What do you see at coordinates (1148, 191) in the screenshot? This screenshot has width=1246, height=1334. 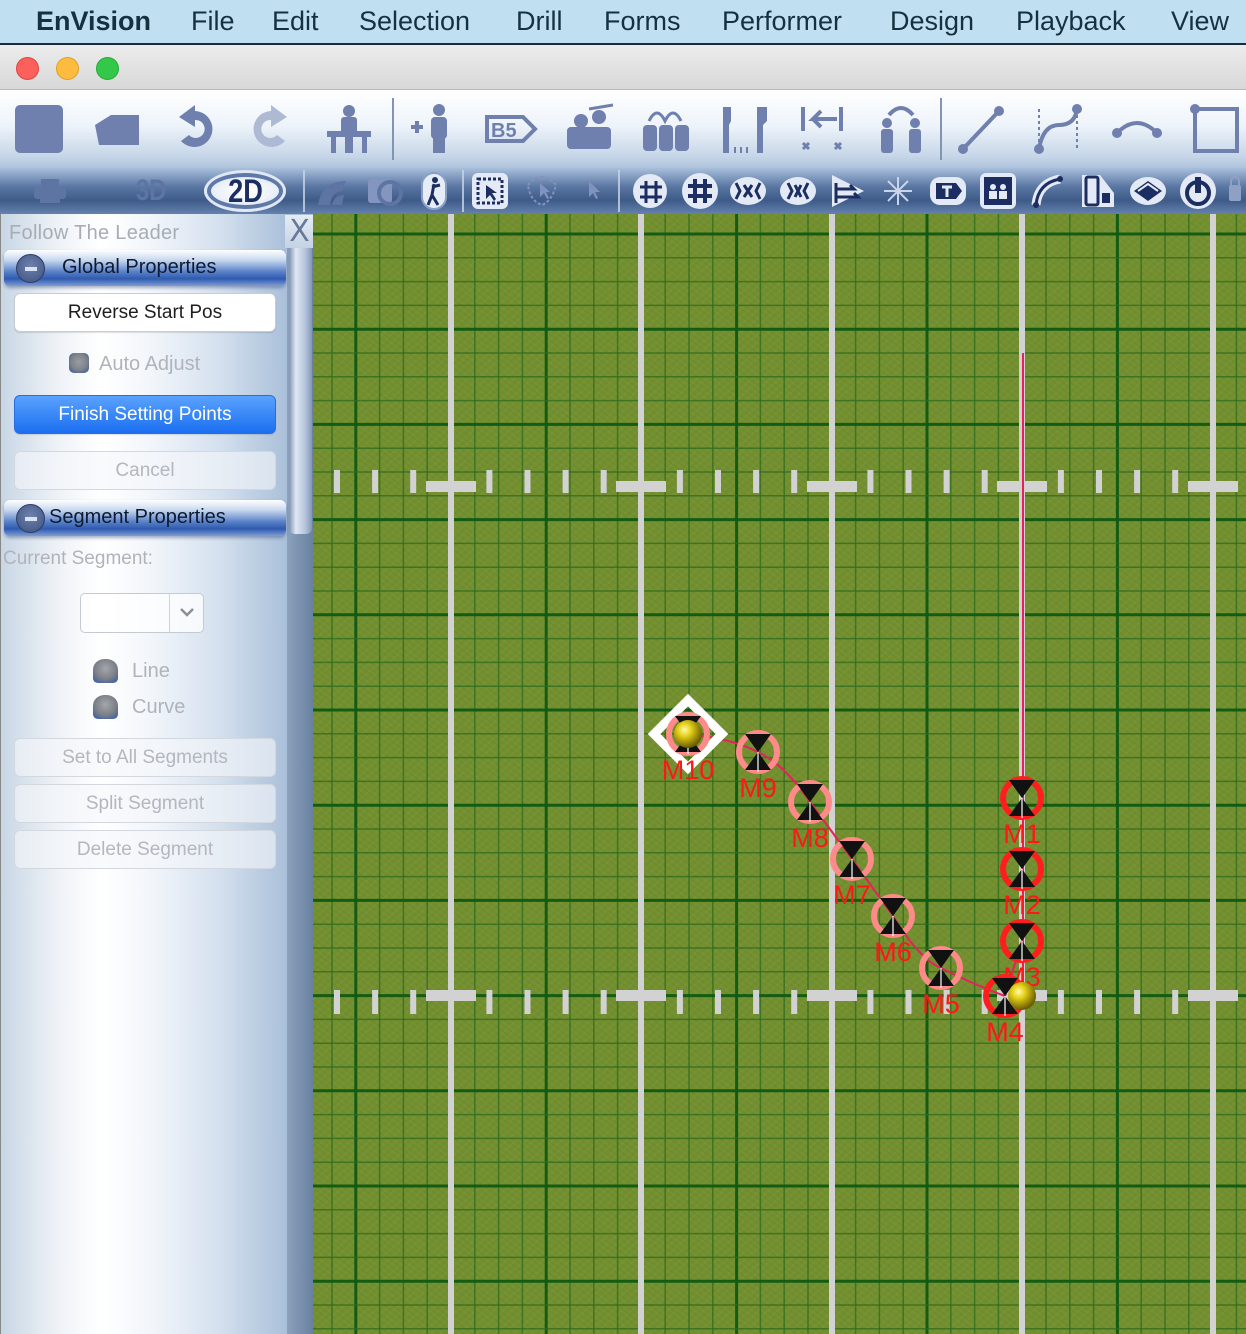 I see `layers-button` at bounding box center [1148, 191].